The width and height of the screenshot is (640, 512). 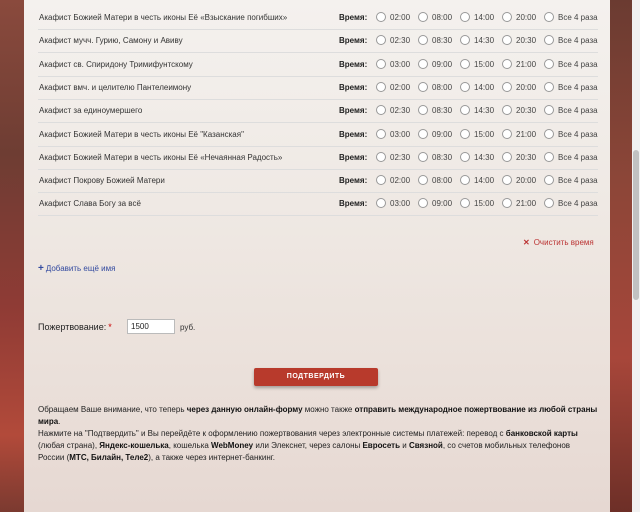 I want to click on background-photo-right, so click(x=621, y=256).